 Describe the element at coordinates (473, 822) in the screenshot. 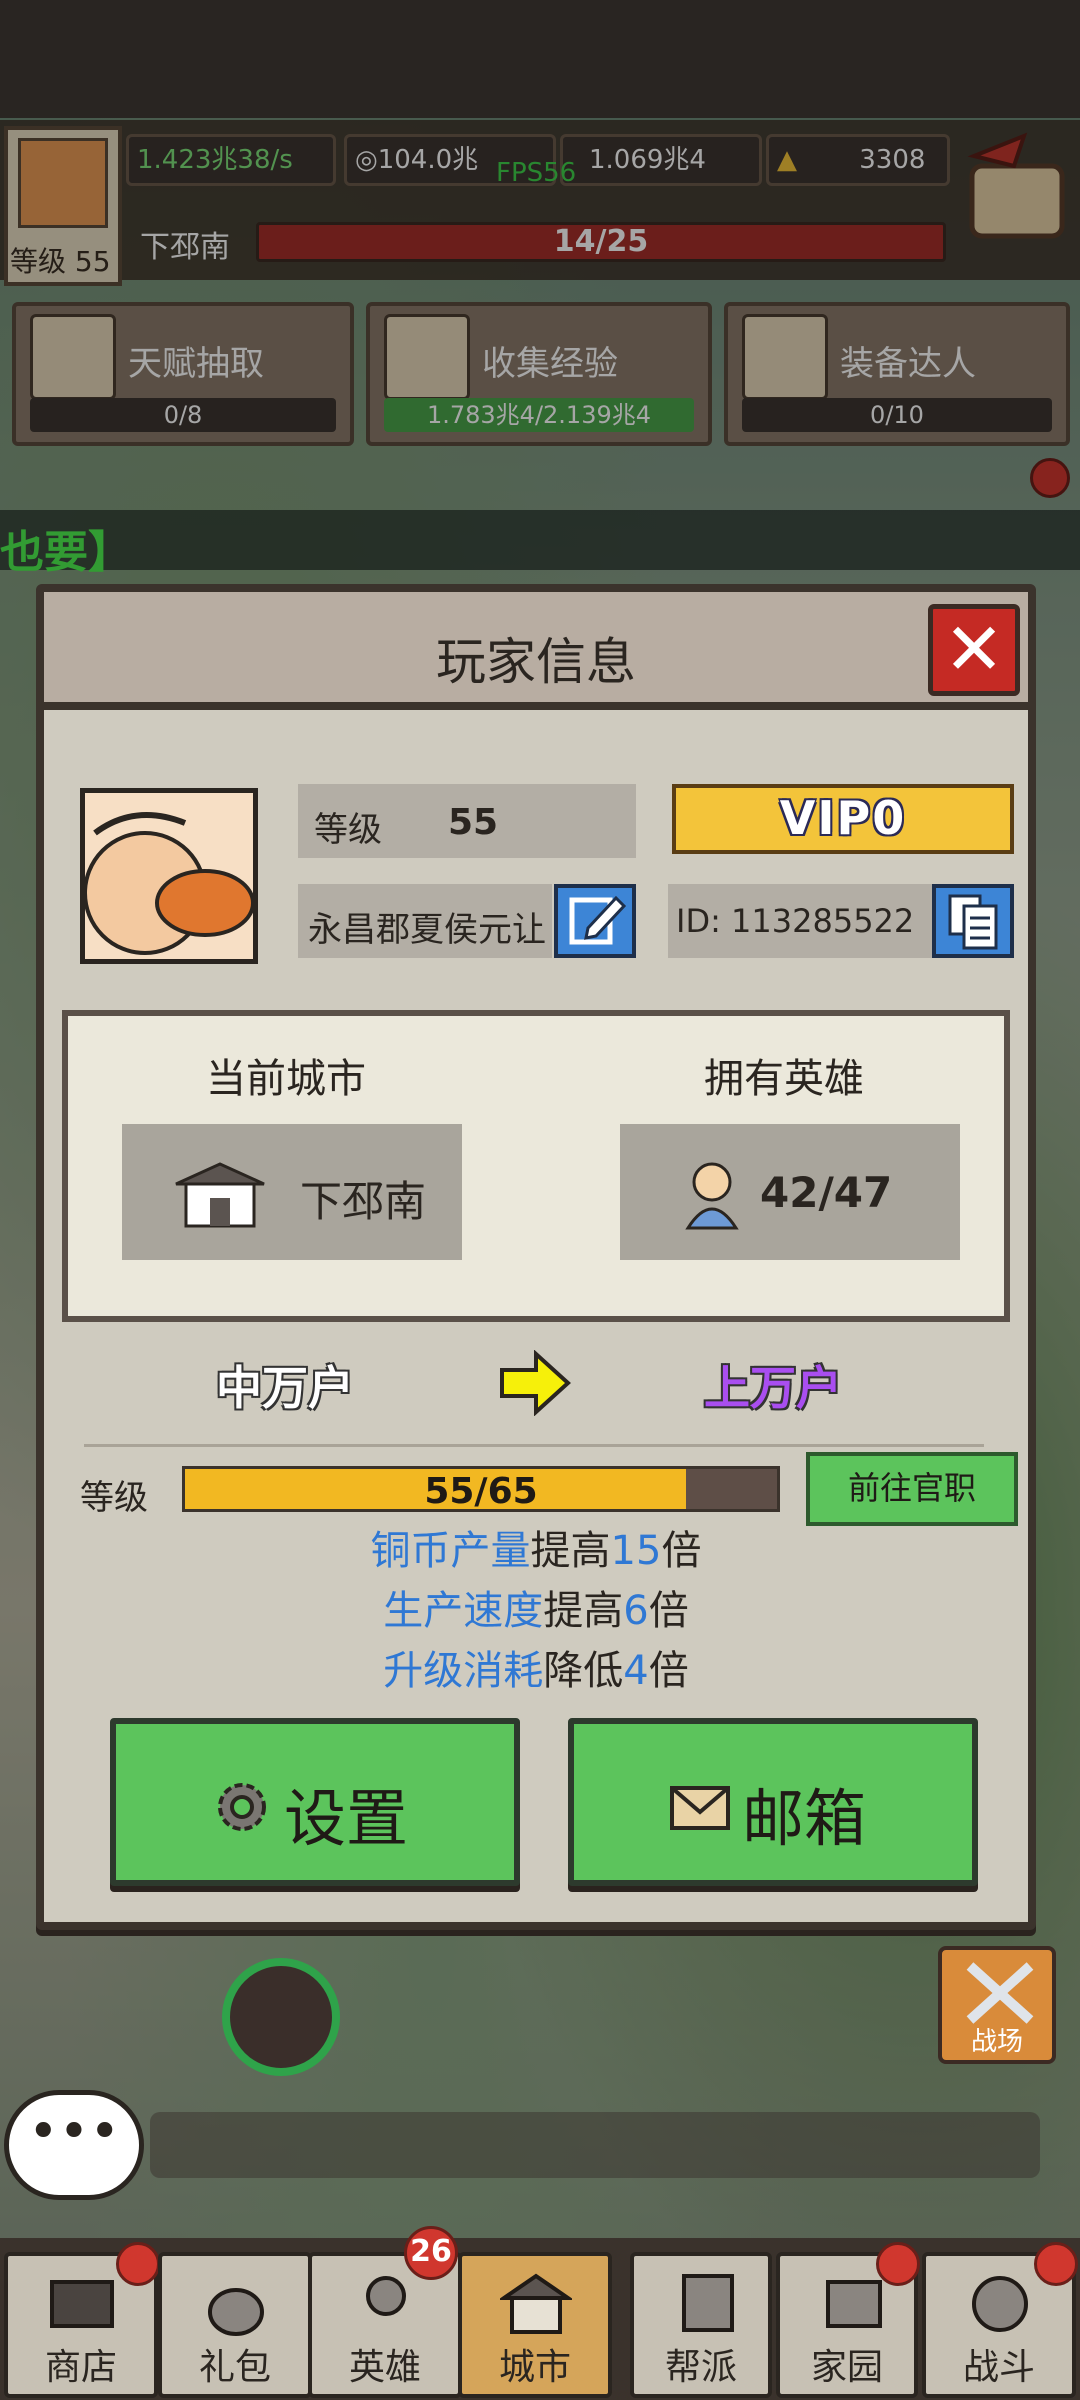

I see `player-level-value: 55` at that location.